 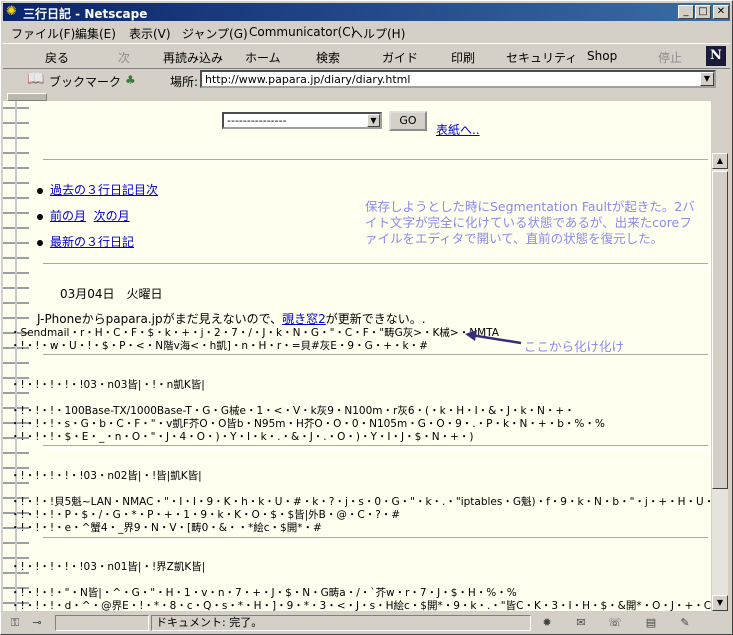 What do you see at coordinates (670, 57) in the screenshot?
I see `stop-button: 停止` at bounding box center [670, 57].